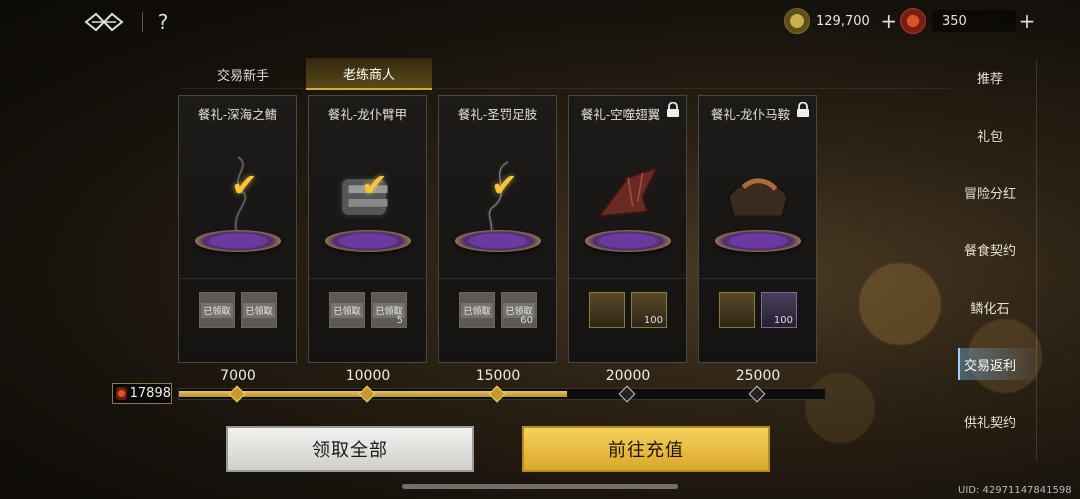 The height and width of the screenshot is (499, 1080). What do you see at coordinates (565, 88) in the screenshot?
I see `tab-underline` at bounding box center [565, 88].